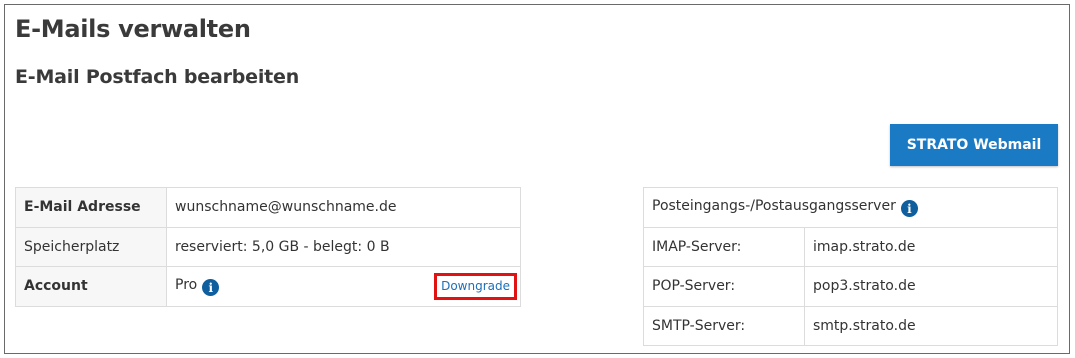 Image resolution: width=1075 pixels, height=358 pixels. What do you see at coordinates (931, 246) in the screenshot?
I see `imap-server-value: imap.strato.de` at bounding box center [931, 246].